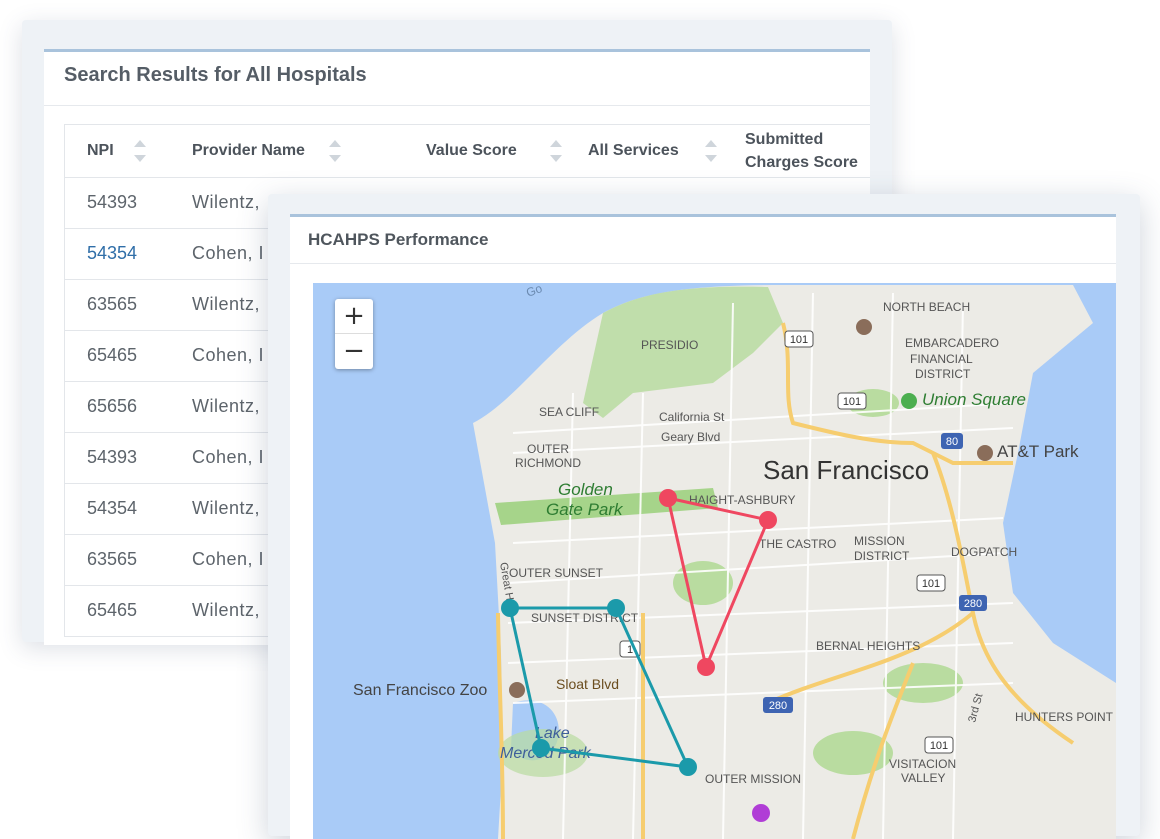 The width and height of the screenshot is (1160, 839). Describe the element at coordinates (753, 779) in the screenshot. I see `map-label: OUTER MISSION` at that location.